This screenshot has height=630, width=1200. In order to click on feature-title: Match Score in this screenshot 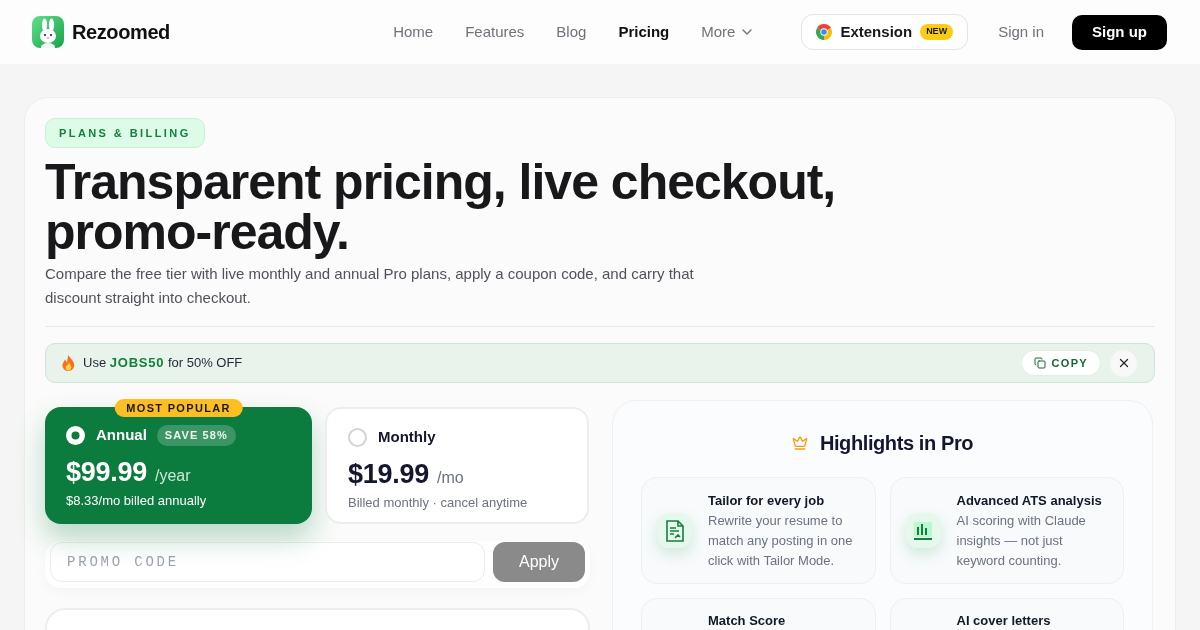, I will do `click(747, 621)`.